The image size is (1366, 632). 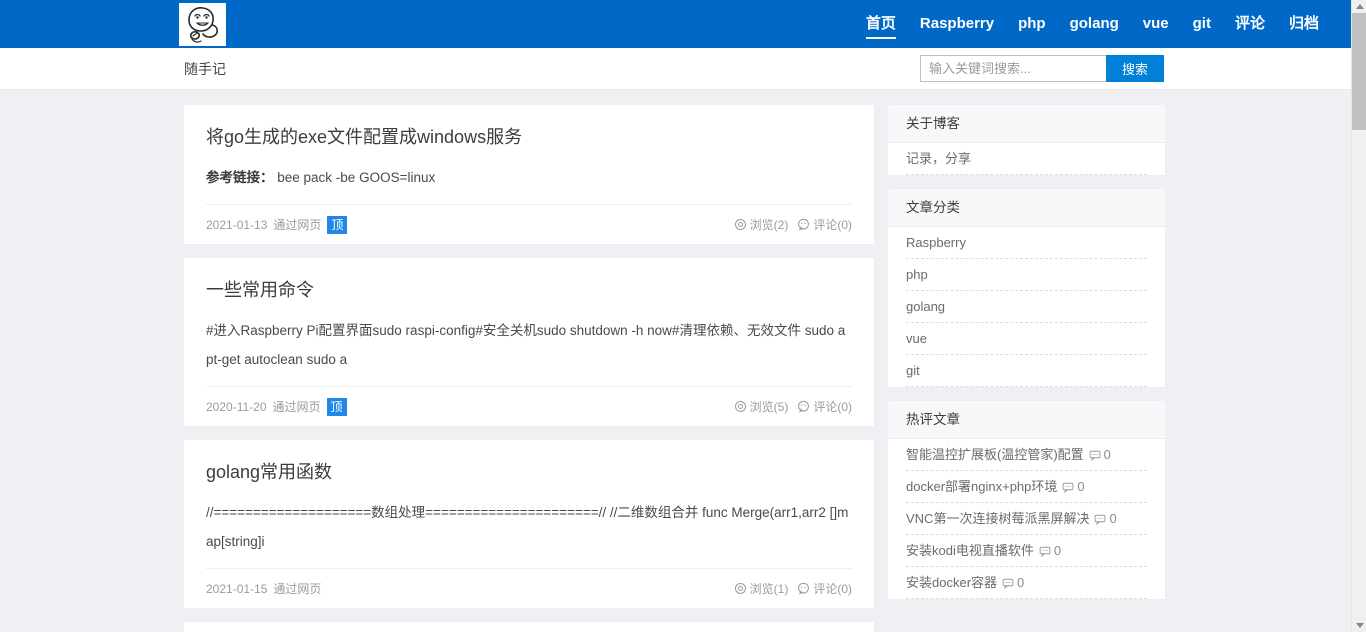 What do you see at coordinates (982, 486) in the screenshot?
I see `hot-article-label: docker部署nginx+php环境` at bounding box center [982, 486].